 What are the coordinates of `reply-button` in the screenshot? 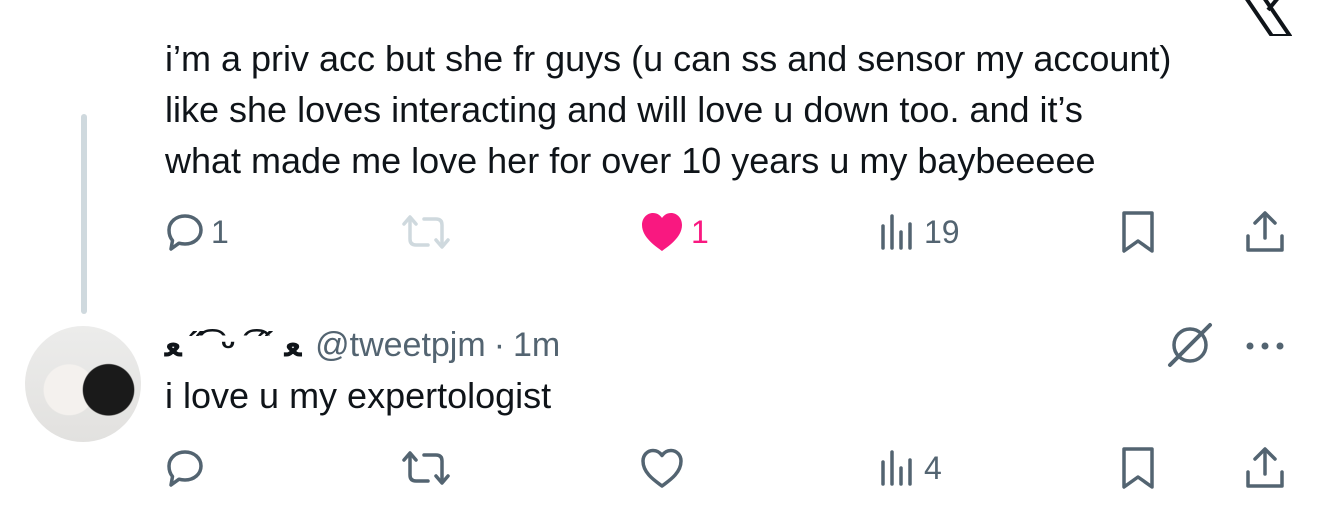 It's located at (188, 468).